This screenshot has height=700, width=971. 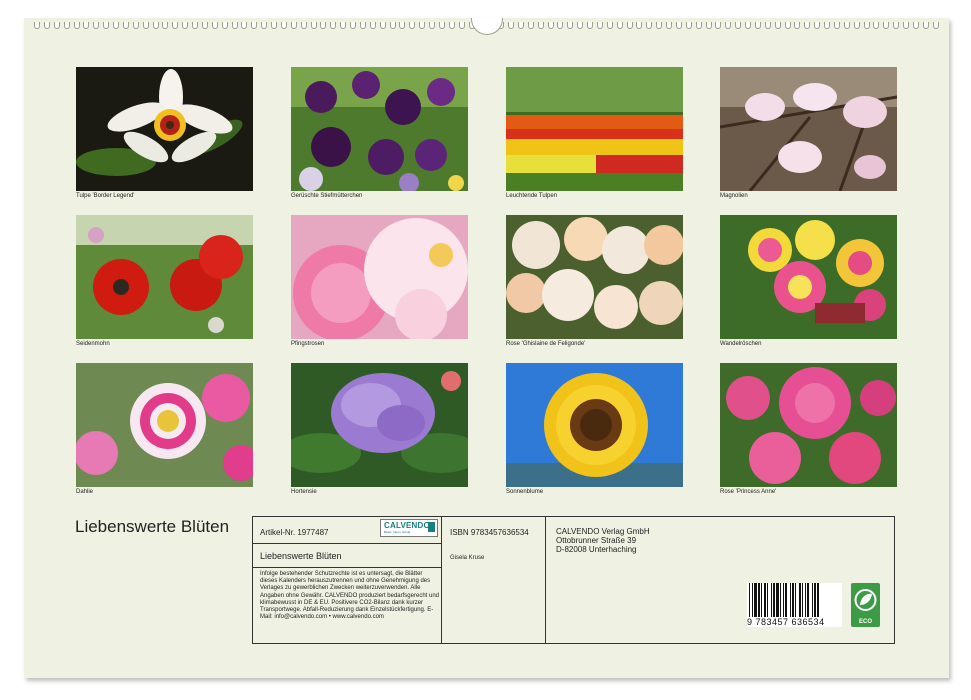 What do you see at coordinates (308, 344) in the screenshot?
I see `photo-caption: Pfingstrosen` at bounding box center [308, 344].